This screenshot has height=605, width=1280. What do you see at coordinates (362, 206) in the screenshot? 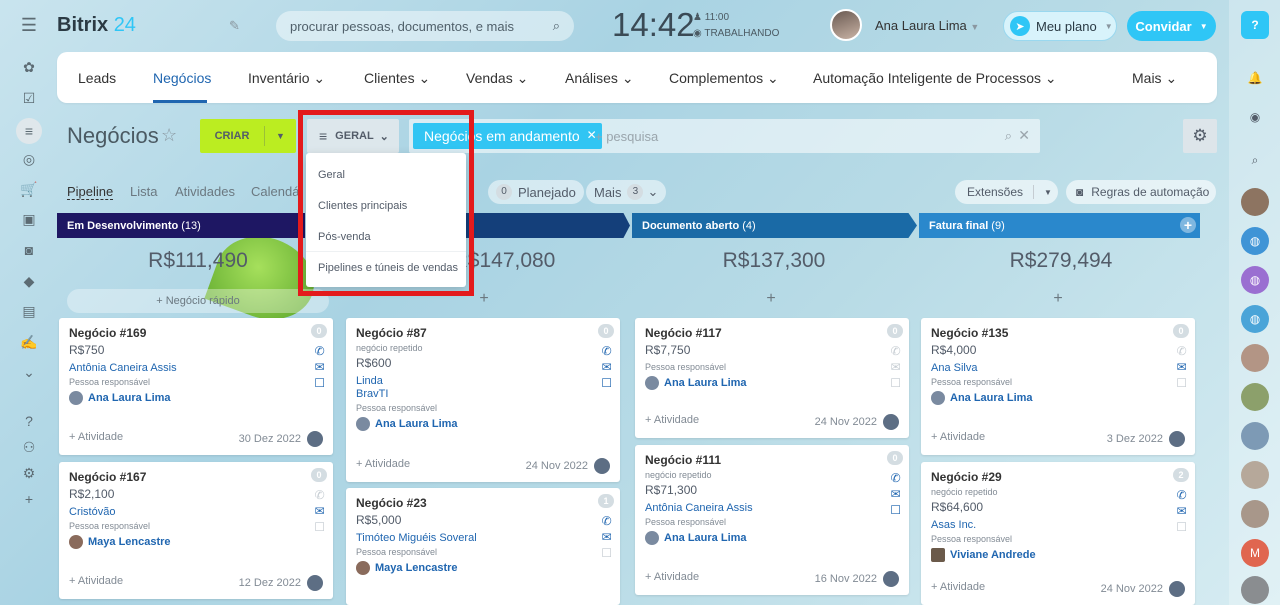
I see `menu-item-main-clients: Clientes principais` at bounding box center [362, 206].